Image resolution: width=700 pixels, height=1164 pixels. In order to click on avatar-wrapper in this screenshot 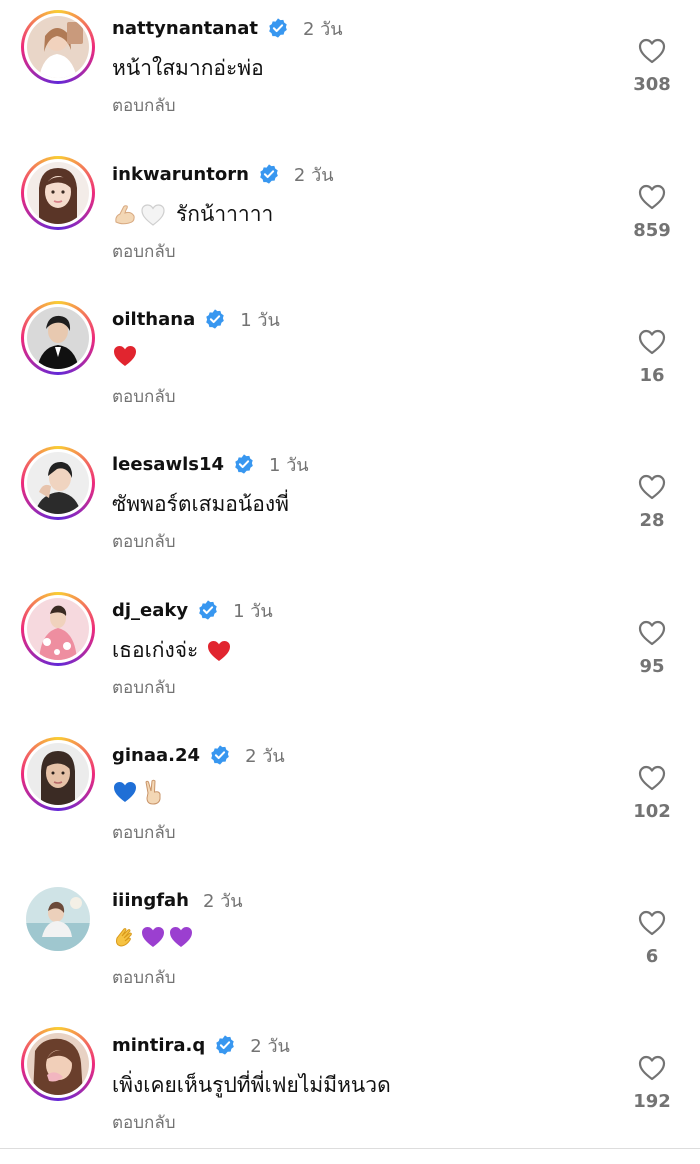, I will do `click(58, 919)`.